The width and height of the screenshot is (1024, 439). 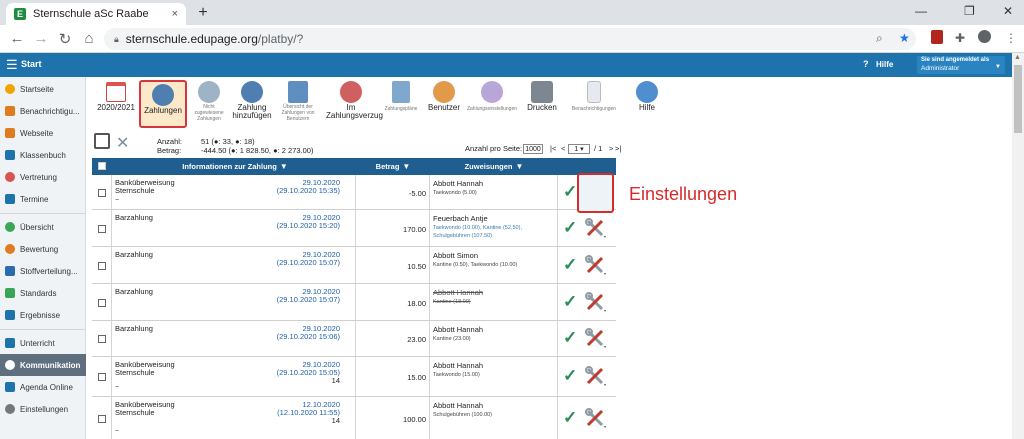 I want to click on window-restore-button: ❐, so click(x=969, y=11).